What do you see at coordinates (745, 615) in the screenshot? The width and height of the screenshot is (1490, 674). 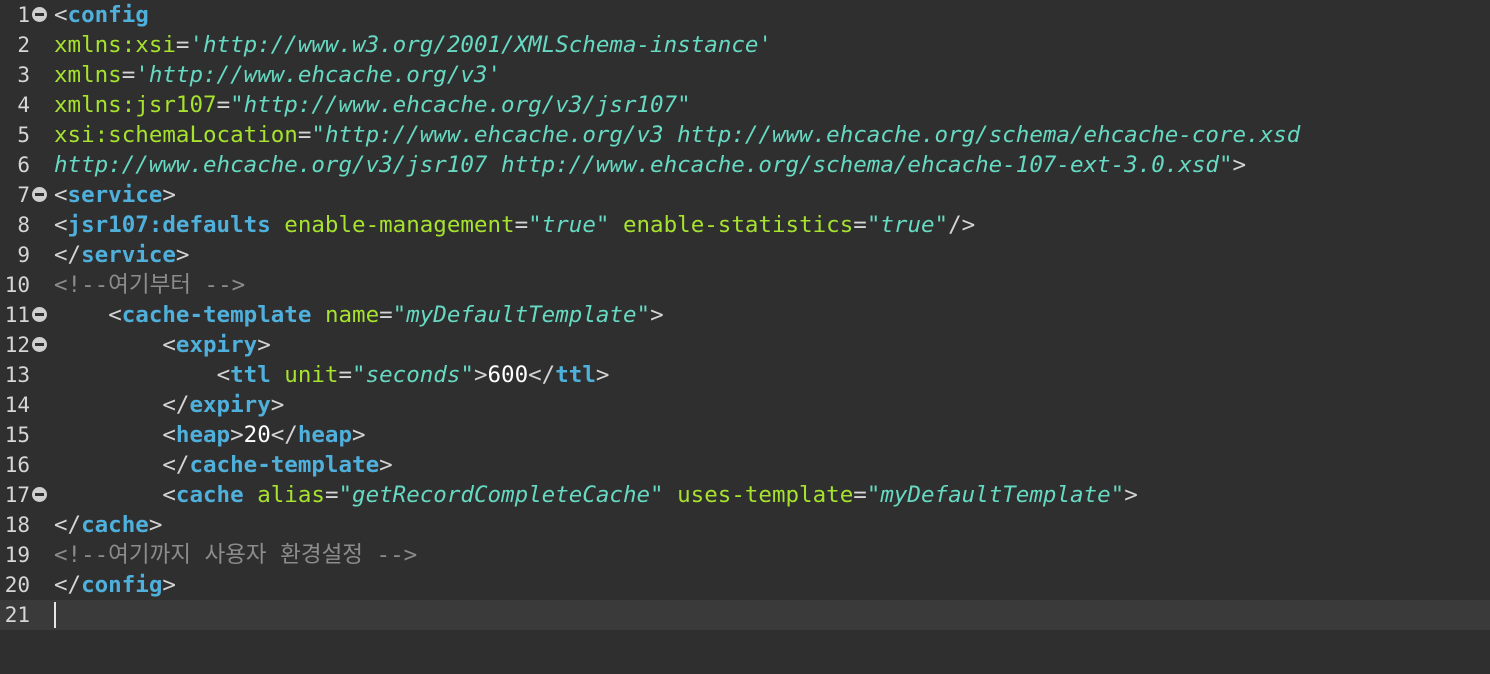 I see `code-line-21: 21` at bounding box center [745, 615].